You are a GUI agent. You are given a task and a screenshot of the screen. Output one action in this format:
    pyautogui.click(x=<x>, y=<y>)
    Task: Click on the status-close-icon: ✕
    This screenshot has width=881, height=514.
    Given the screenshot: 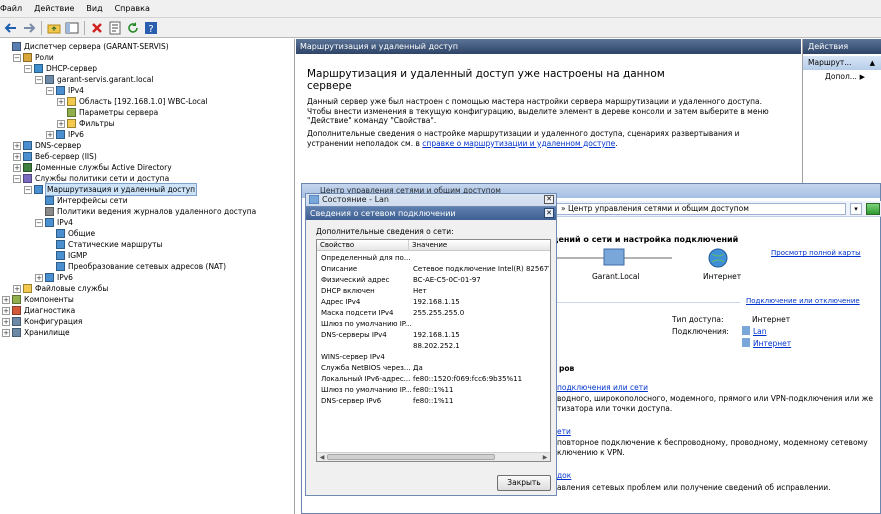 What is the action you would take?
    pyautogui.click(x=549, y=199)
    